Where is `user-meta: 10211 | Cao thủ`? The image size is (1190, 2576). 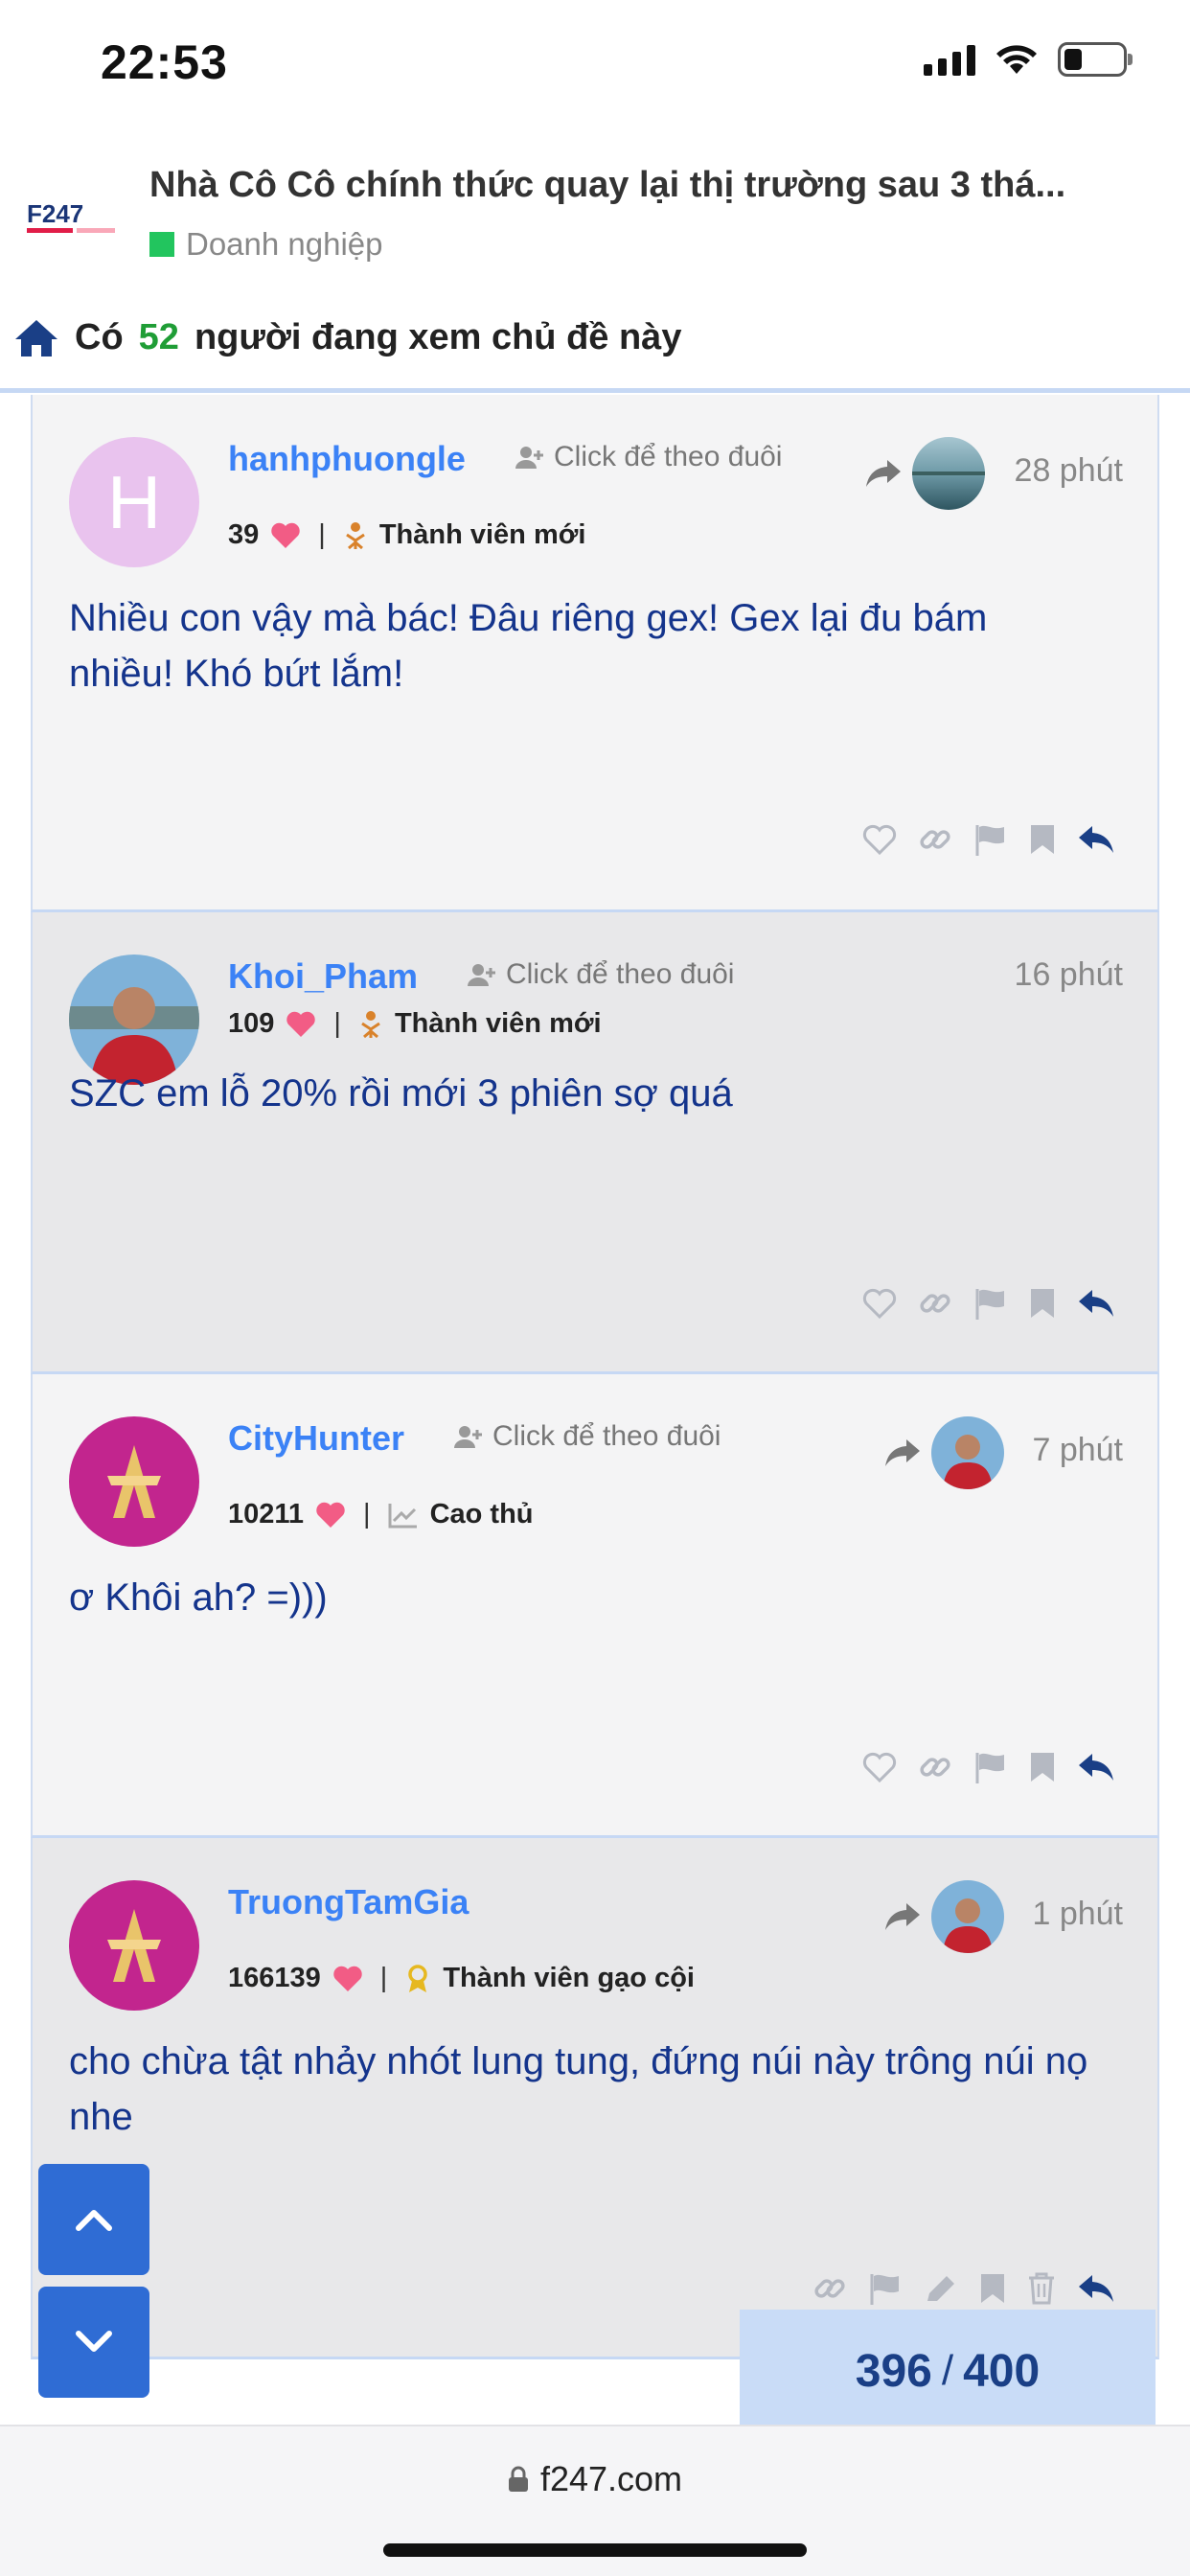
user-meta: 10211 | Cao thủ is located at coordinates (381, 1514).